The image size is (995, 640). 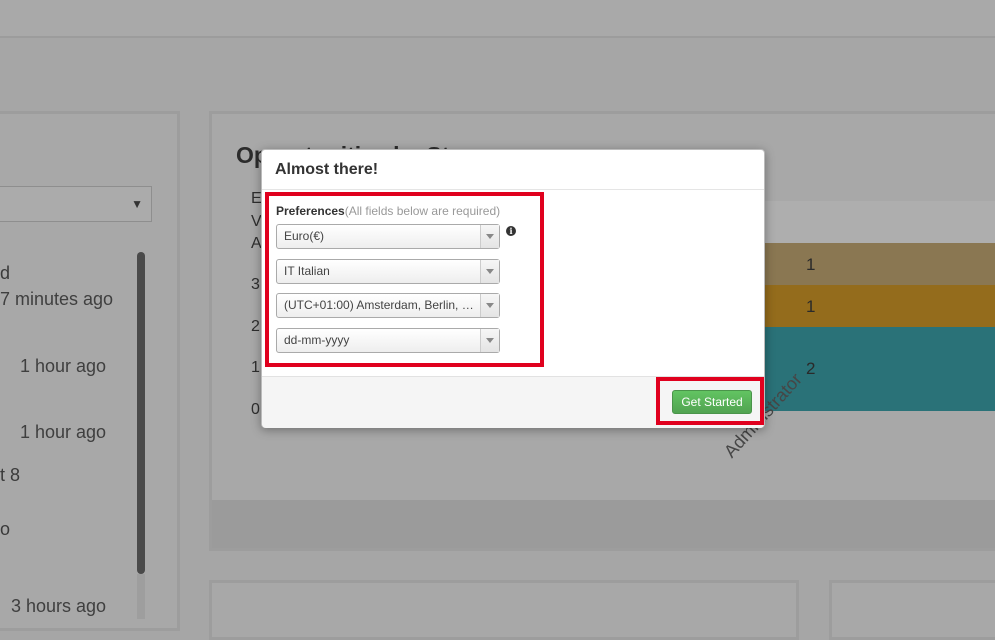 I want to click on y-tick-label: 2, so click(x=255, y=326).